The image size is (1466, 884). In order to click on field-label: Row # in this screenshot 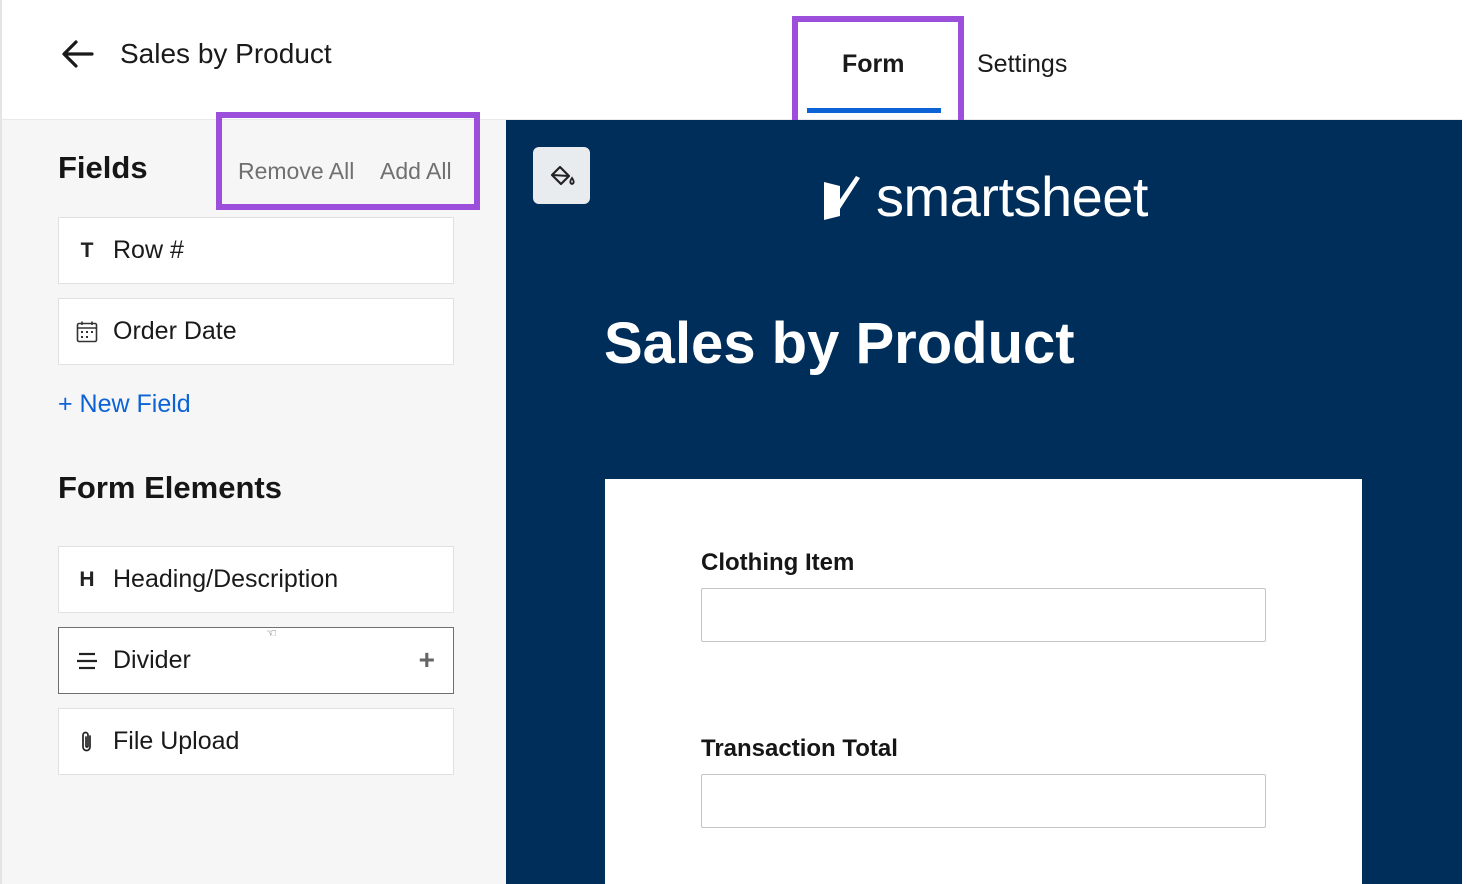, I will do `click(148, 250)`.